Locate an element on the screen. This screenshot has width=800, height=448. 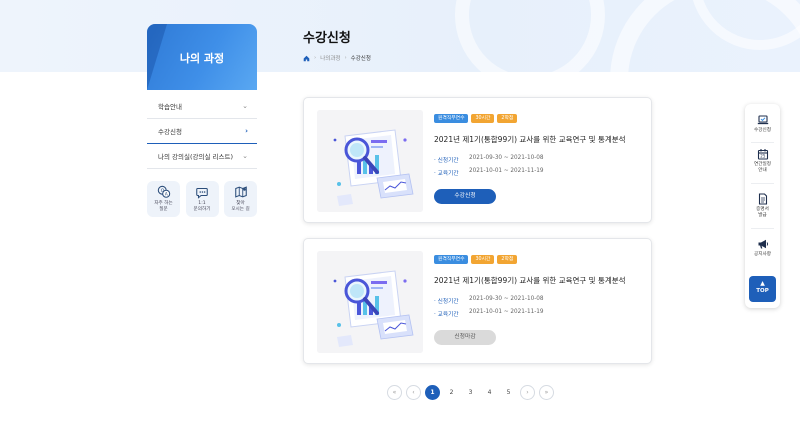
page-button: 3 is located at coordinates (470, 392).